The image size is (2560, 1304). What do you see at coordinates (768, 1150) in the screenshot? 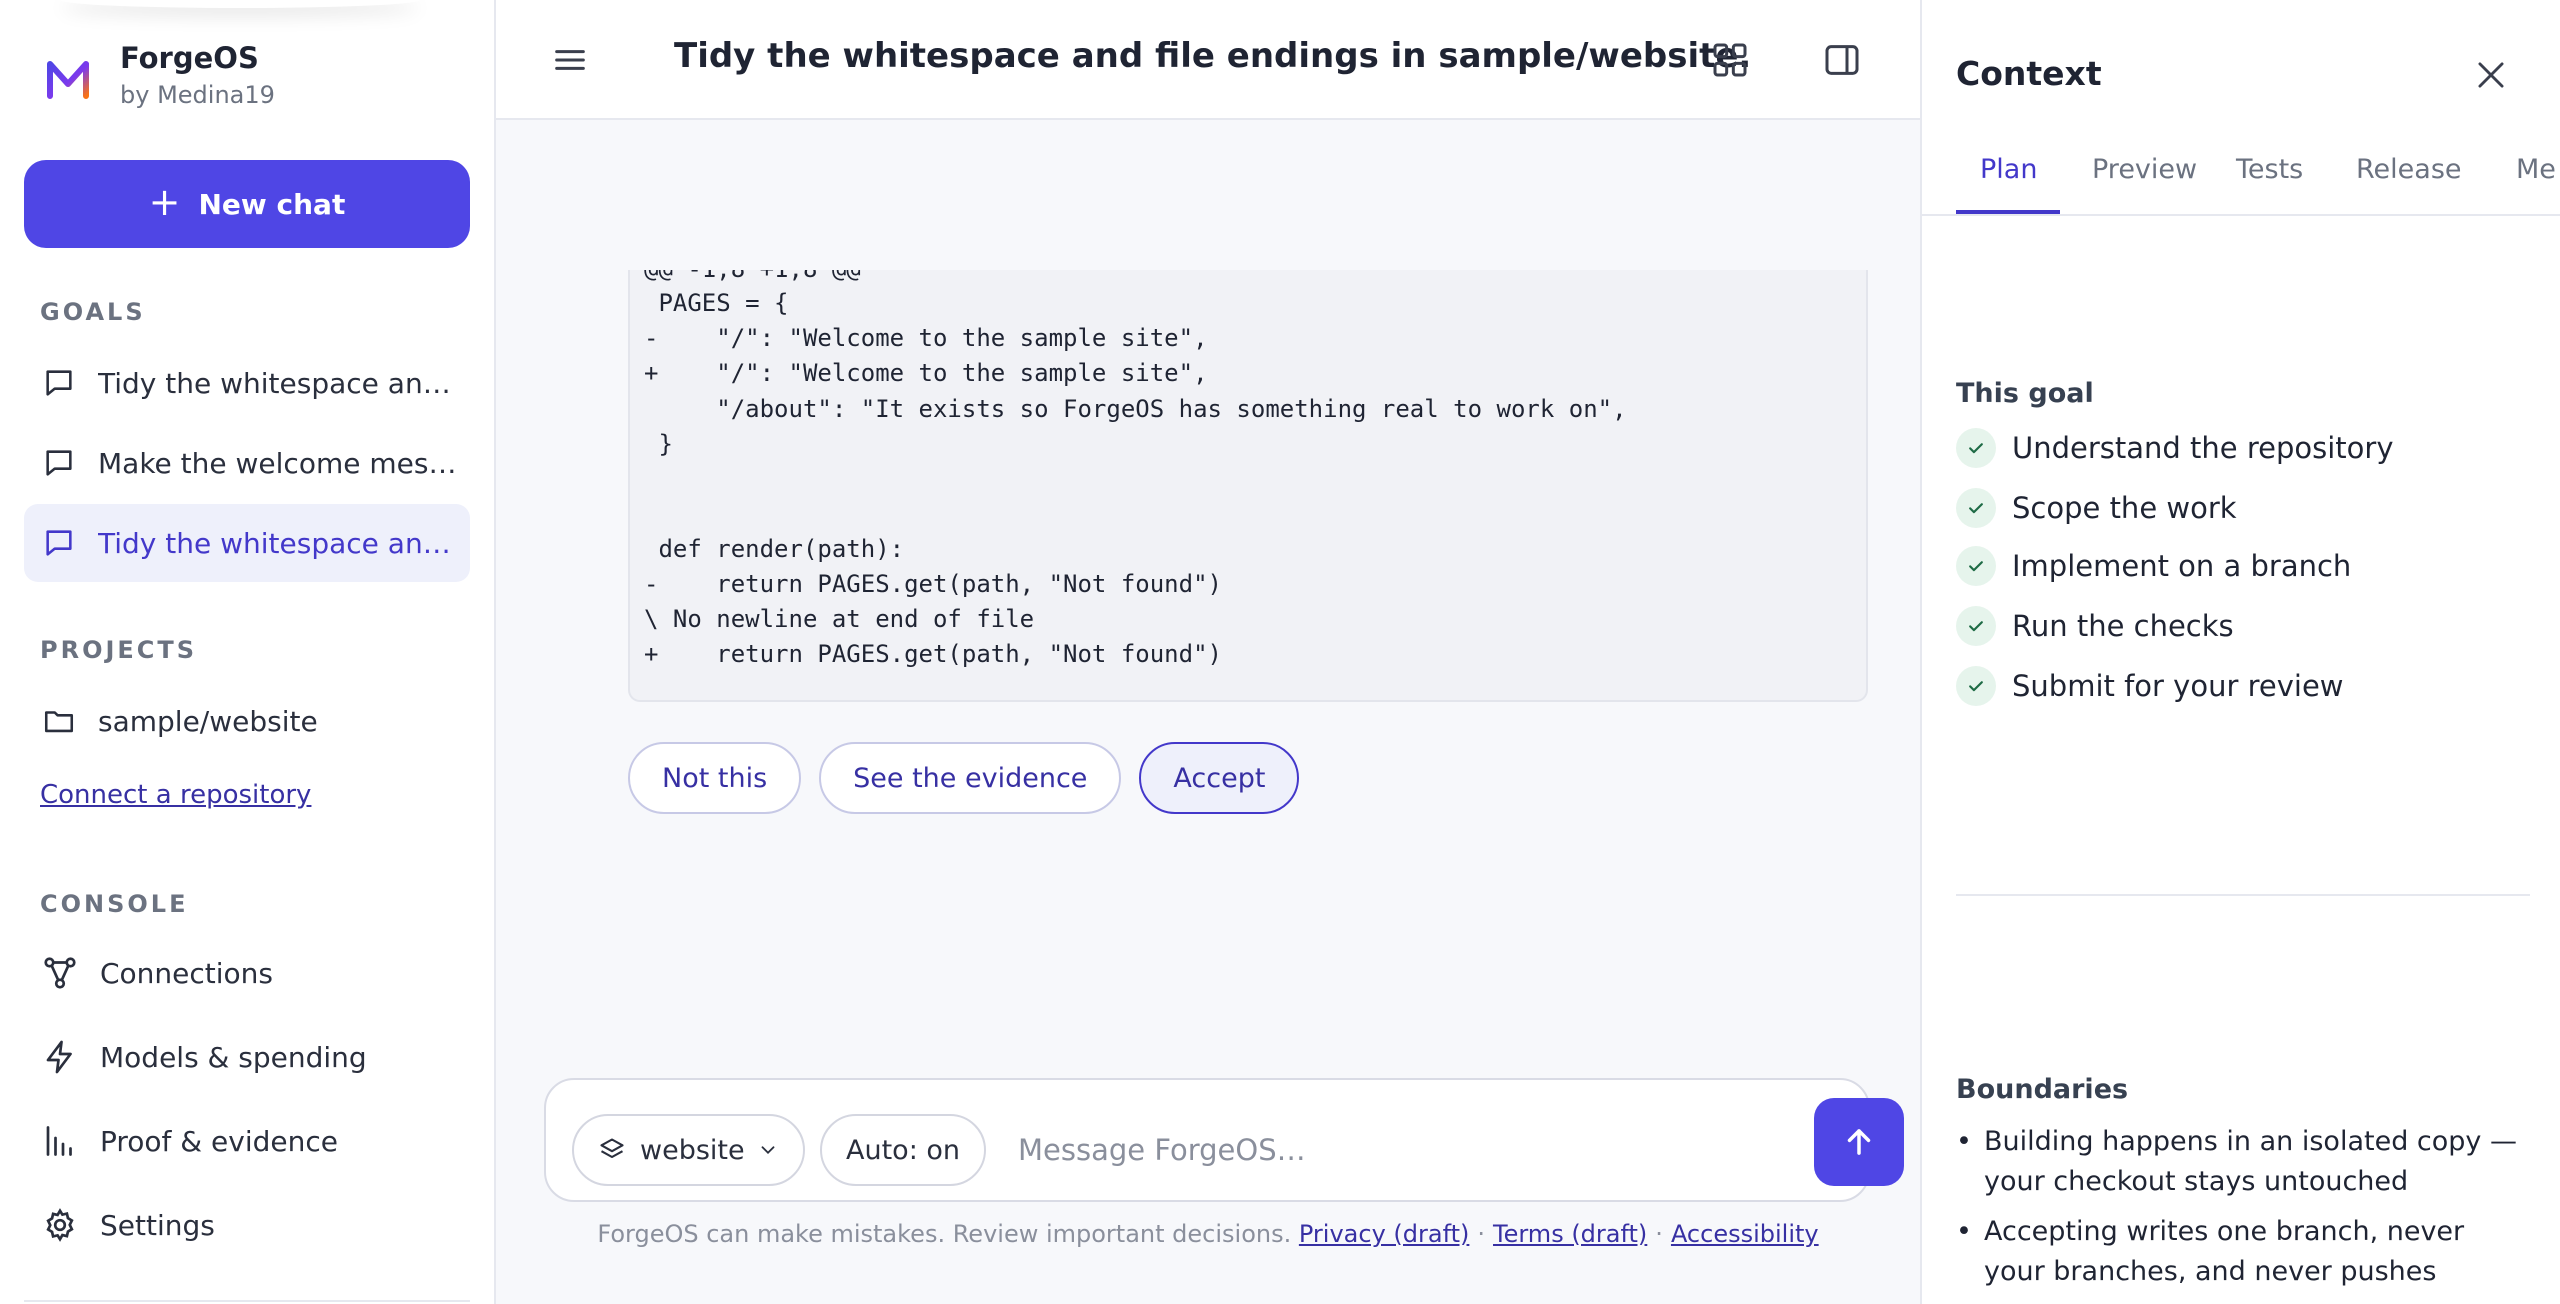
I see `chevron-down-icon` at bounding box center [768, 1150].